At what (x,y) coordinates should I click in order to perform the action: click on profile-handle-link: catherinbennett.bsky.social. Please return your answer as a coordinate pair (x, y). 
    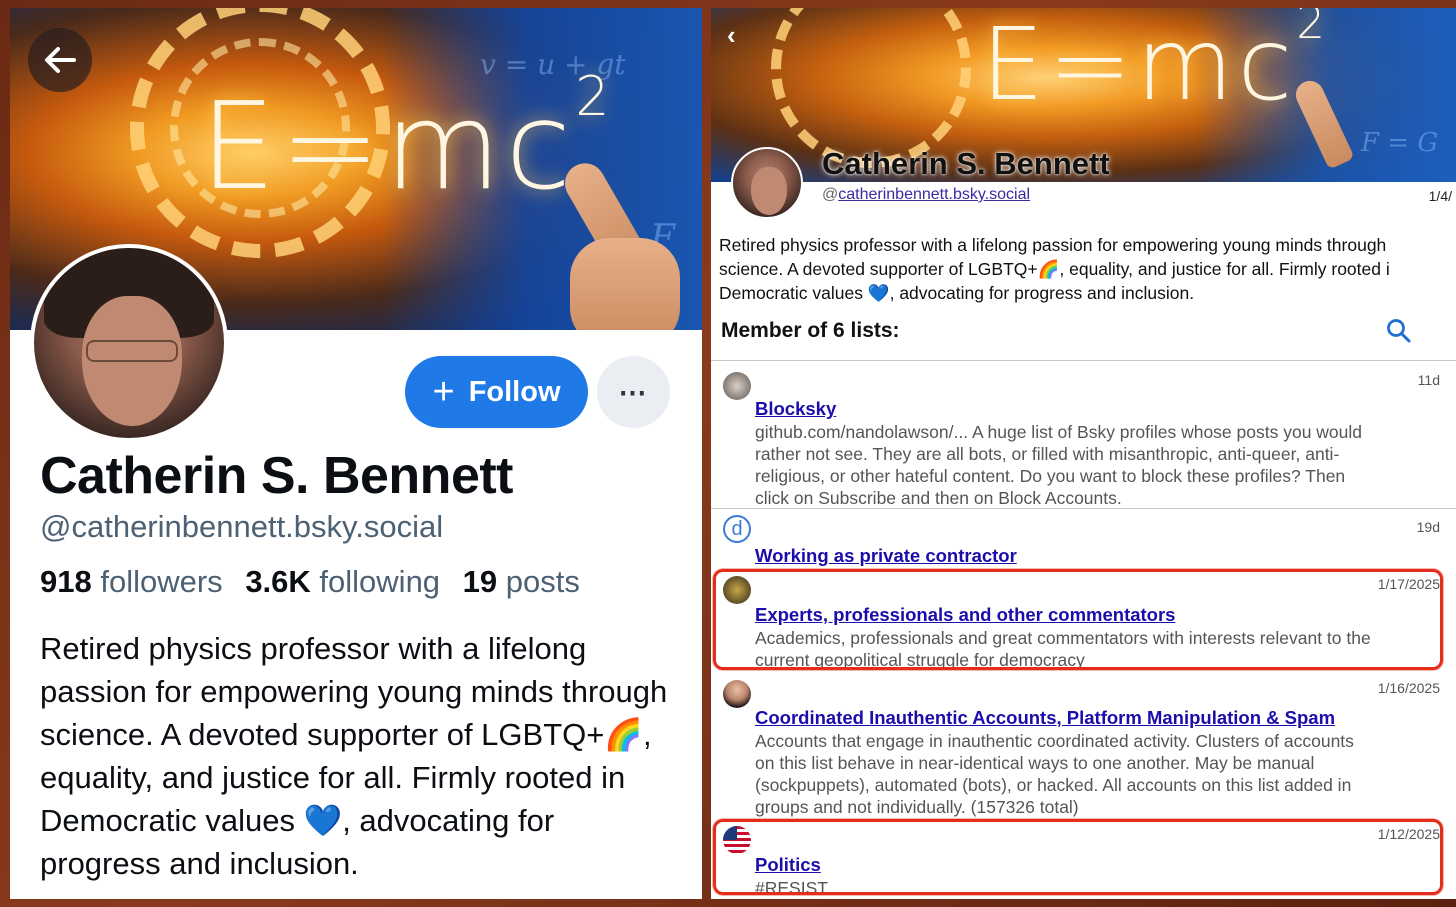
    Looking at the image, I should click on (934, 194).